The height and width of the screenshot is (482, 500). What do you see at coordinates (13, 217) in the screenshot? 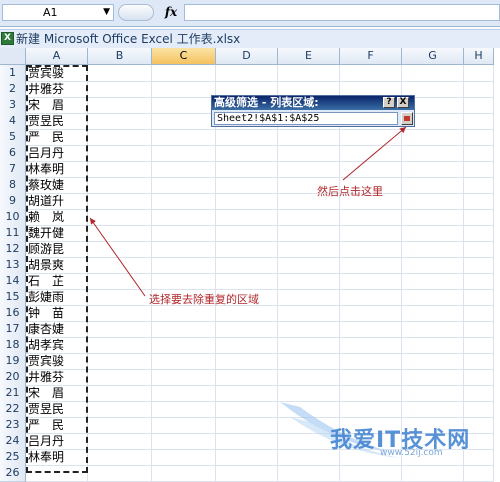
I see `row-header: 10` at bounding box center [13, 217].